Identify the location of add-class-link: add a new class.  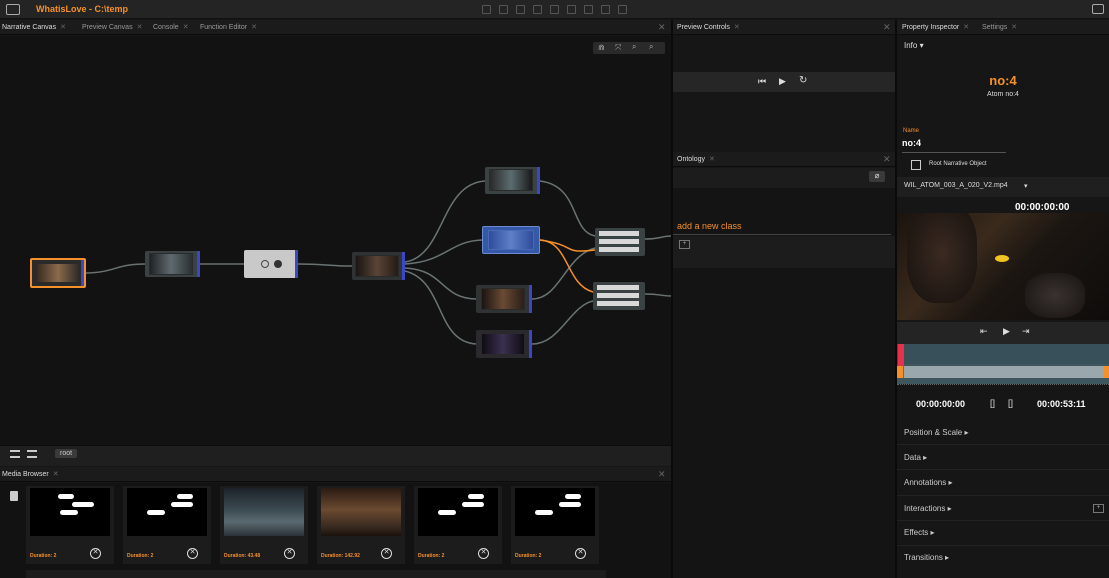
(709, 226).